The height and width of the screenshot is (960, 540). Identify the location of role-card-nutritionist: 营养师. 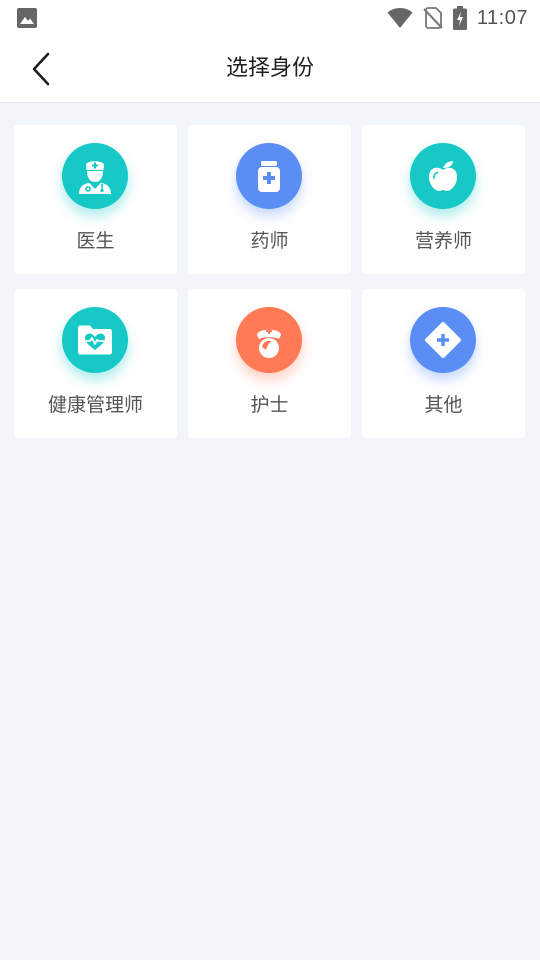
(443, 199).